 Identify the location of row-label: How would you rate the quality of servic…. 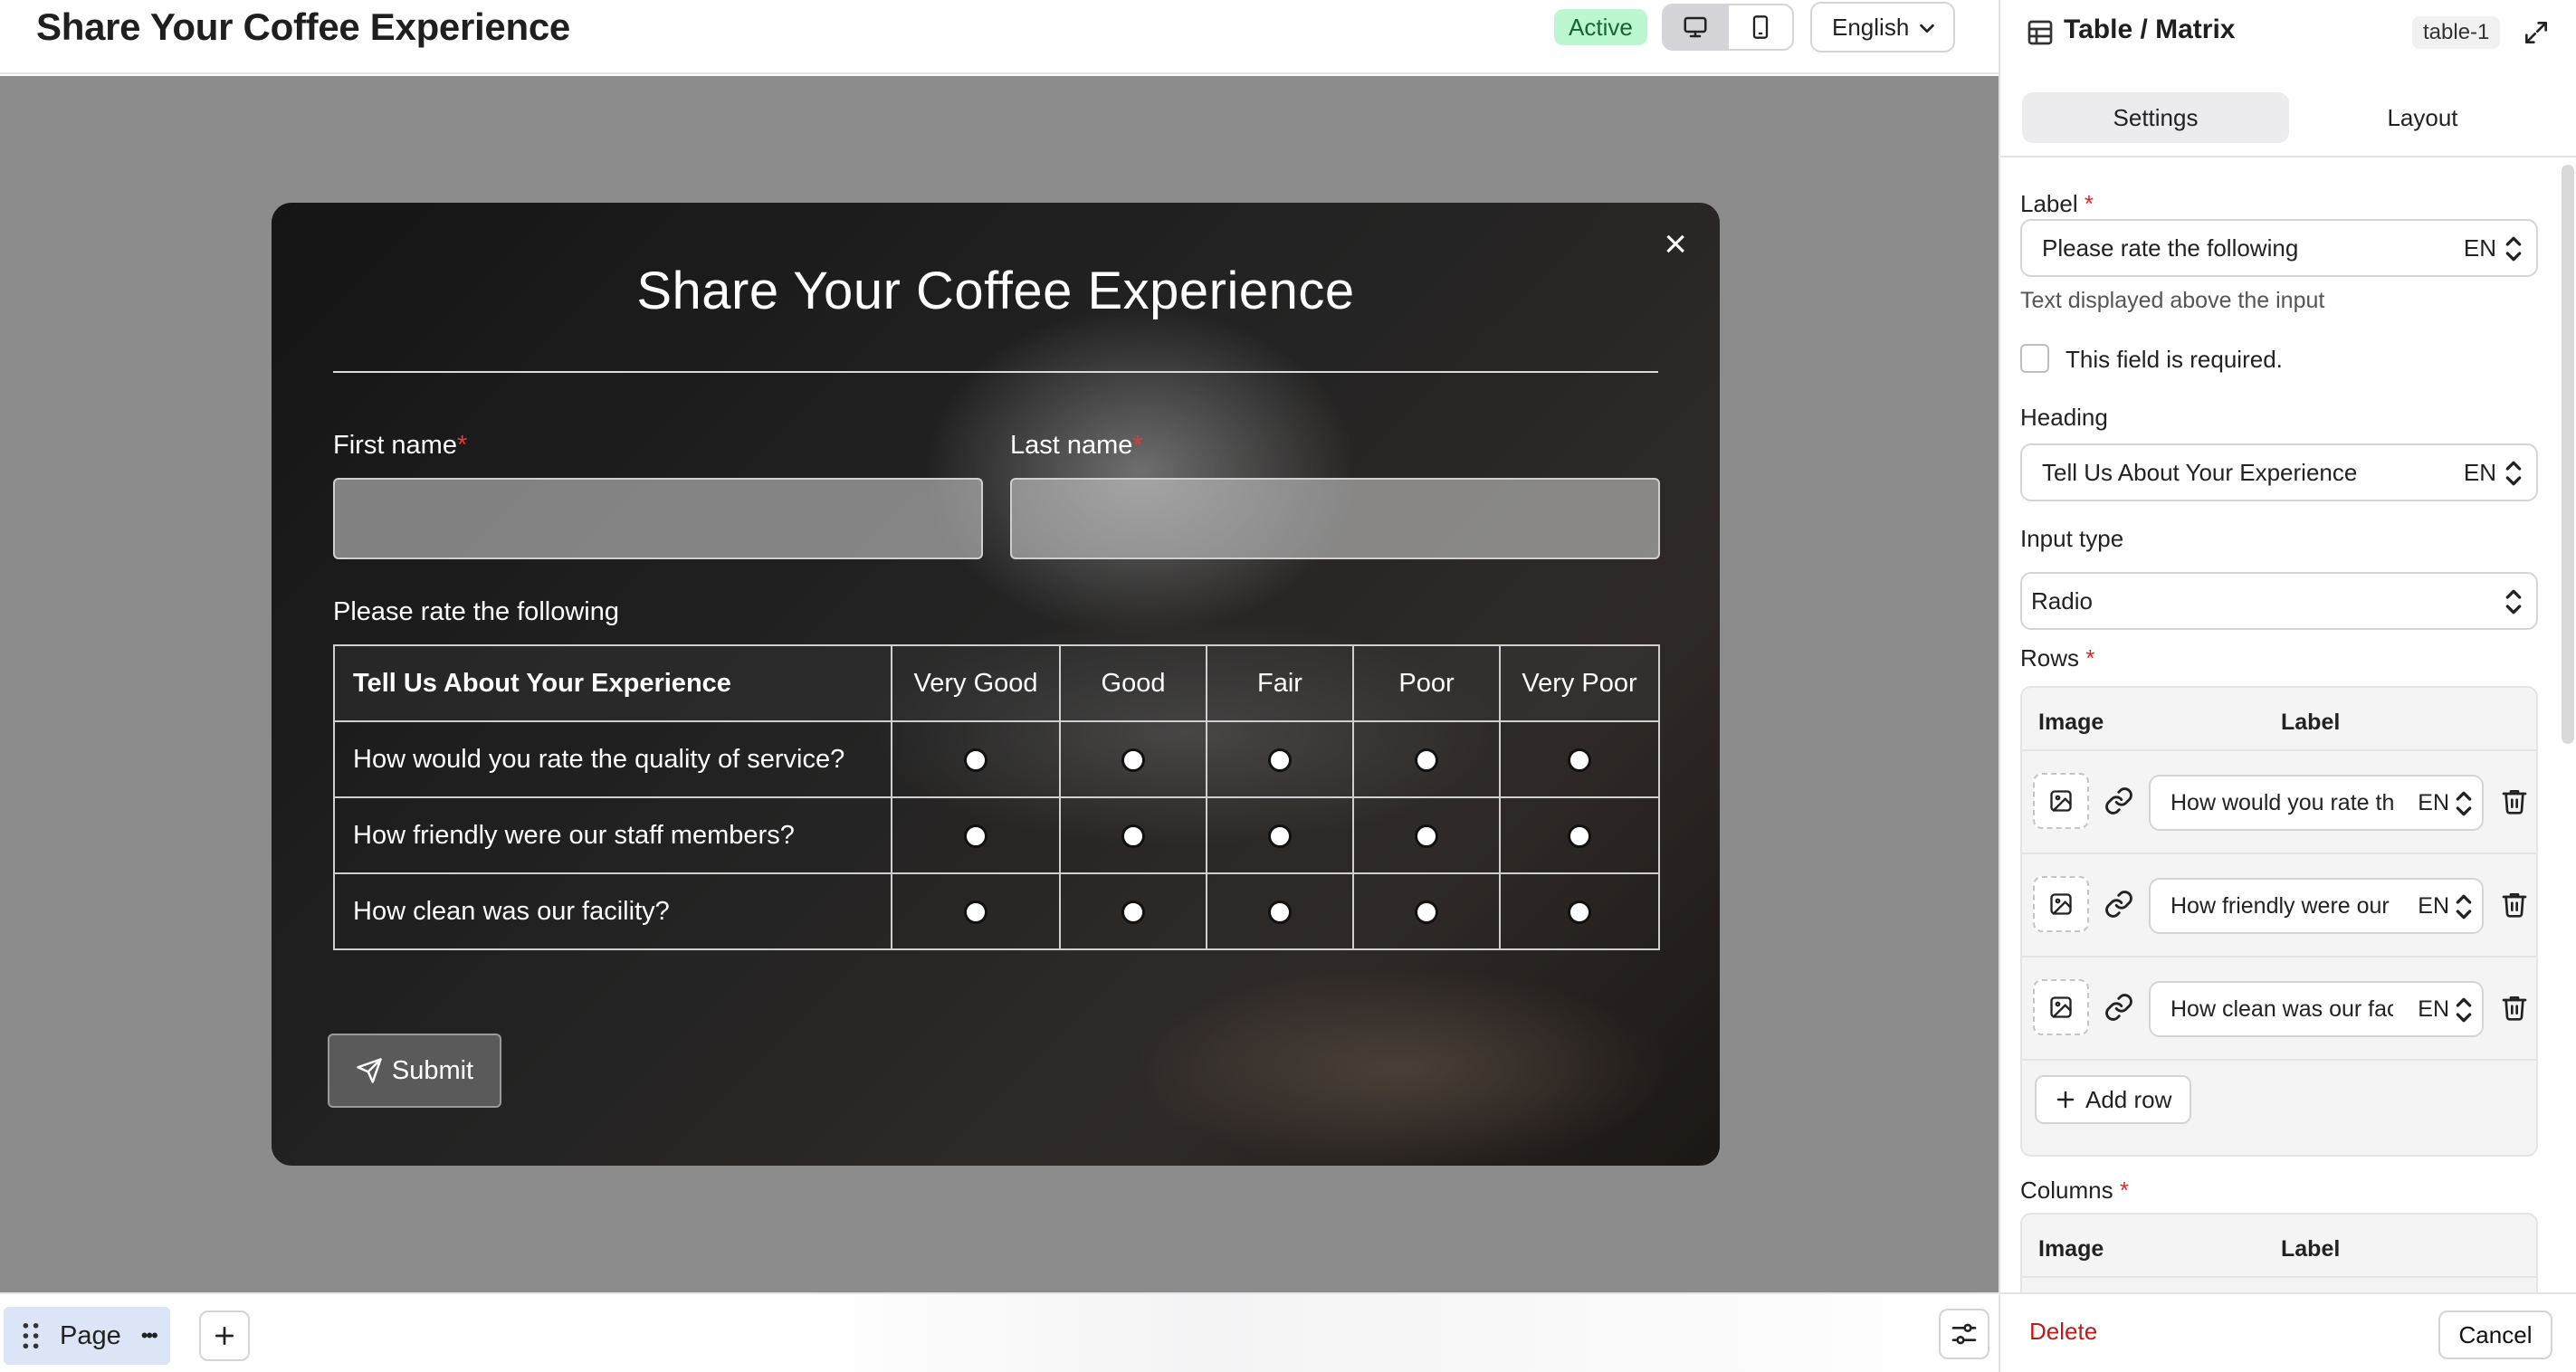
(613, 759).